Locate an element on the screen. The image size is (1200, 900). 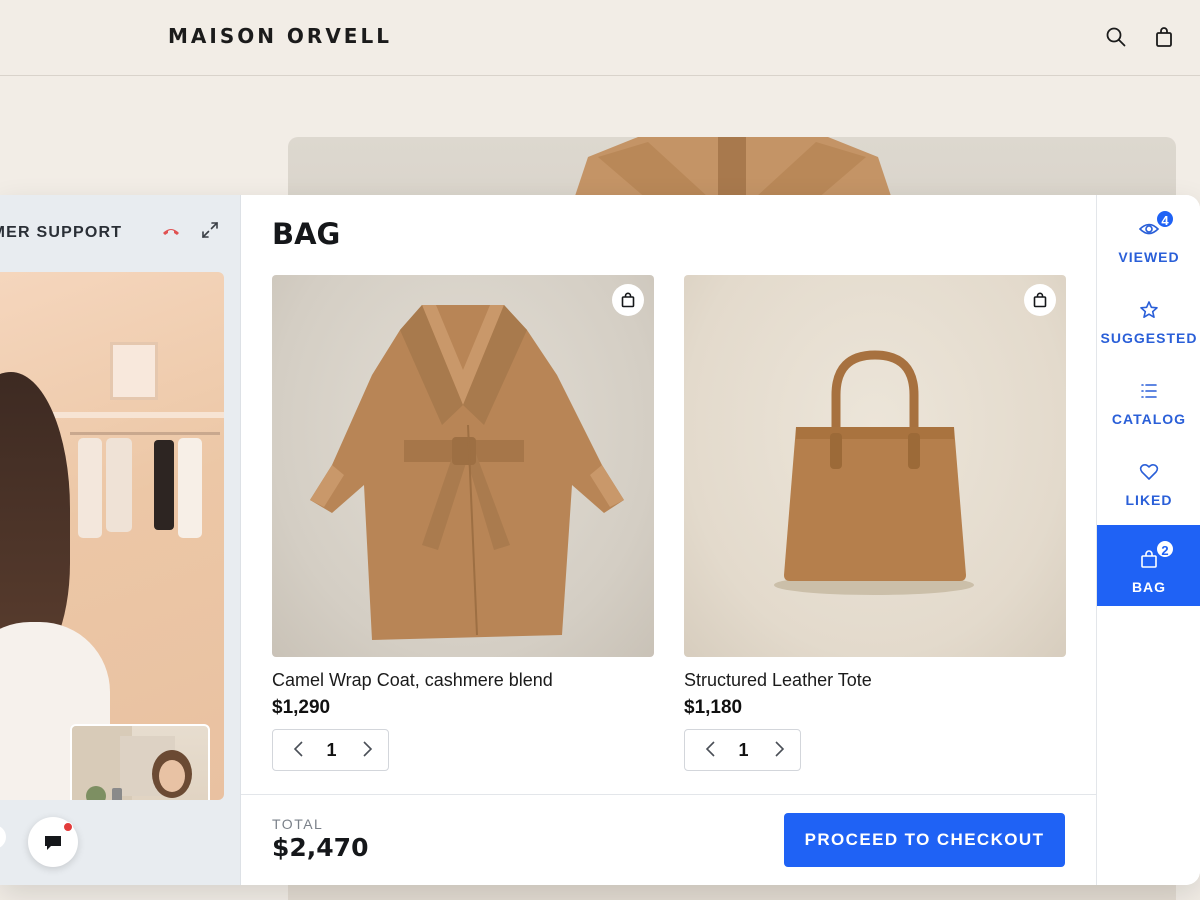
rail-item-viewed: 4 VIEWED is located at coordinates (1148, 235).